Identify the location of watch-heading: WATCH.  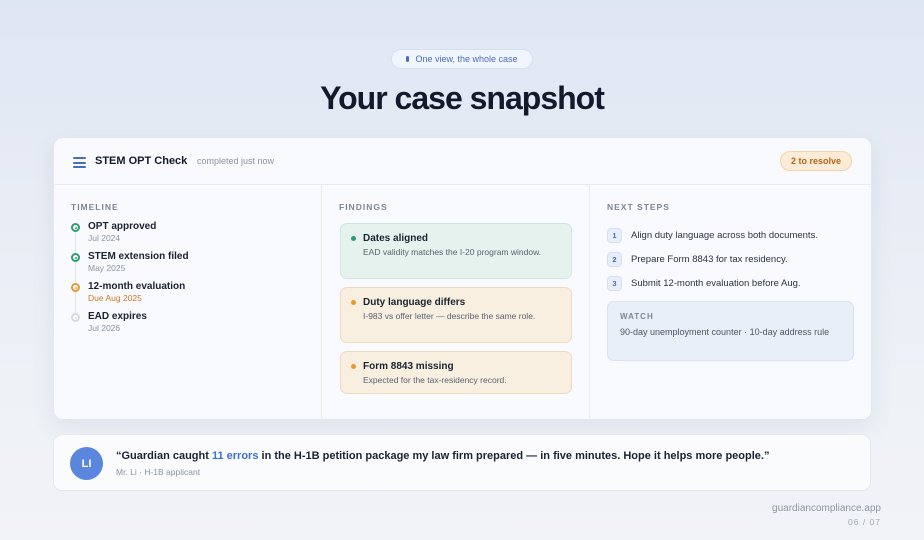
(637, 316).